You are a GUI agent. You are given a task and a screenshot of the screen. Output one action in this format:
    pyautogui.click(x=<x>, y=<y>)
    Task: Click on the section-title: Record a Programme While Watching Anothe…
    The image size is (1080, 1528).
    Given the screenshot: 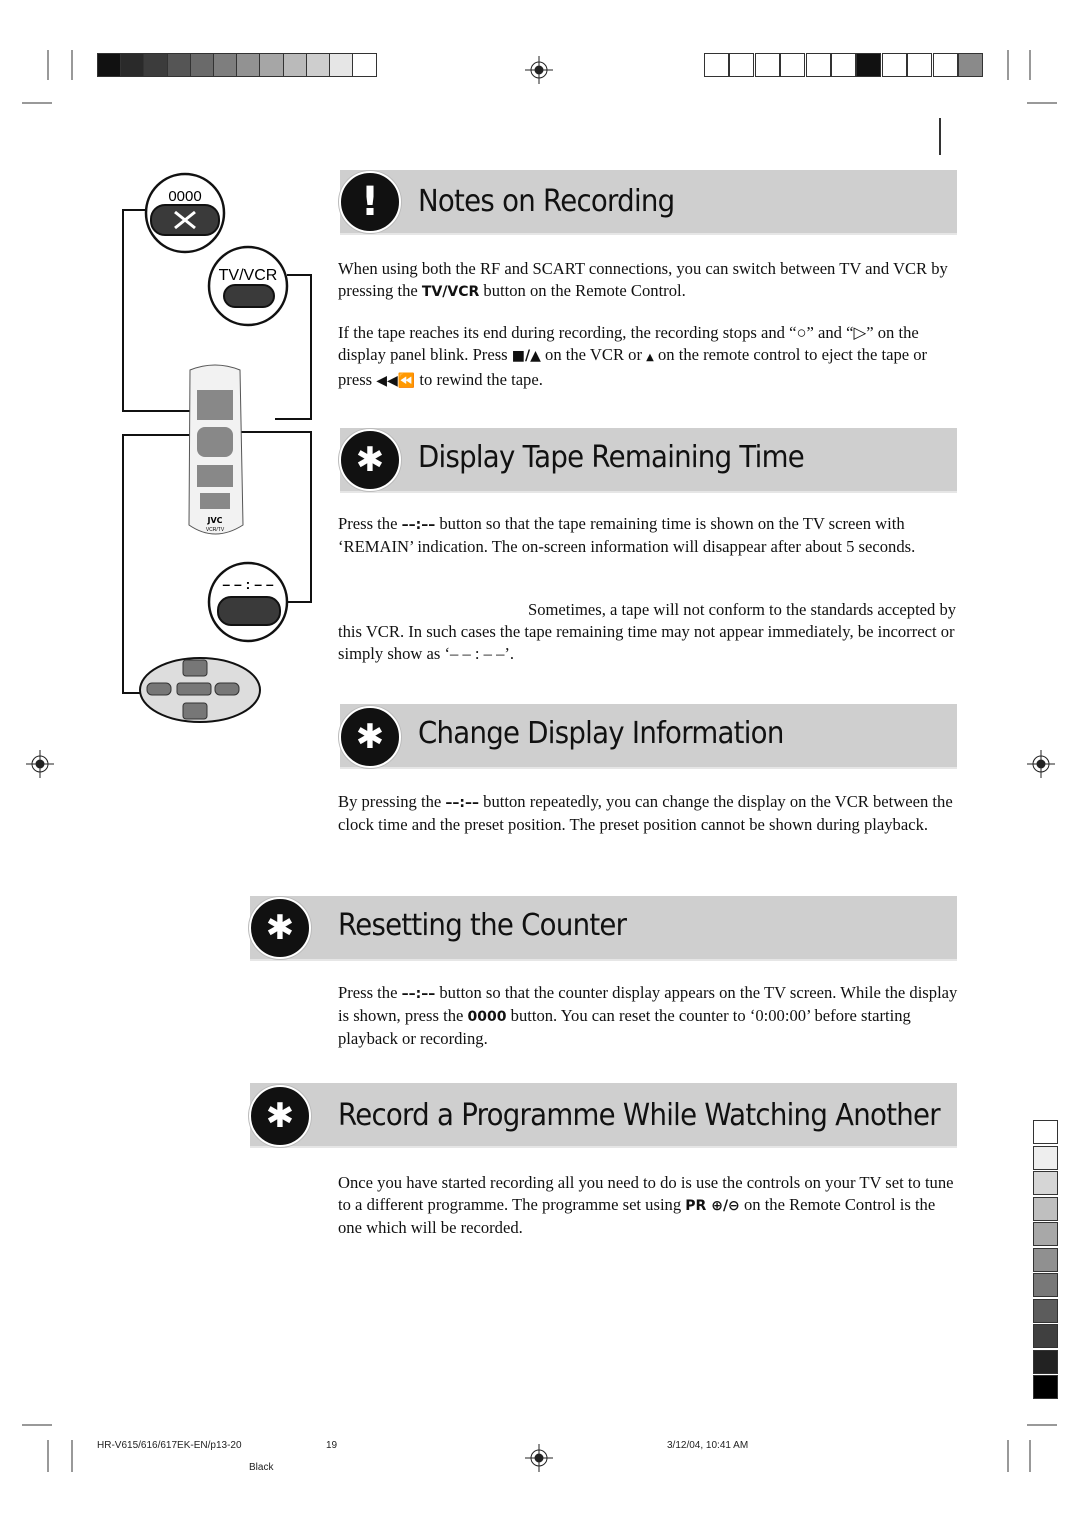 What is the action you would take?
    pyautogui.click(x=639, y=1115)
    